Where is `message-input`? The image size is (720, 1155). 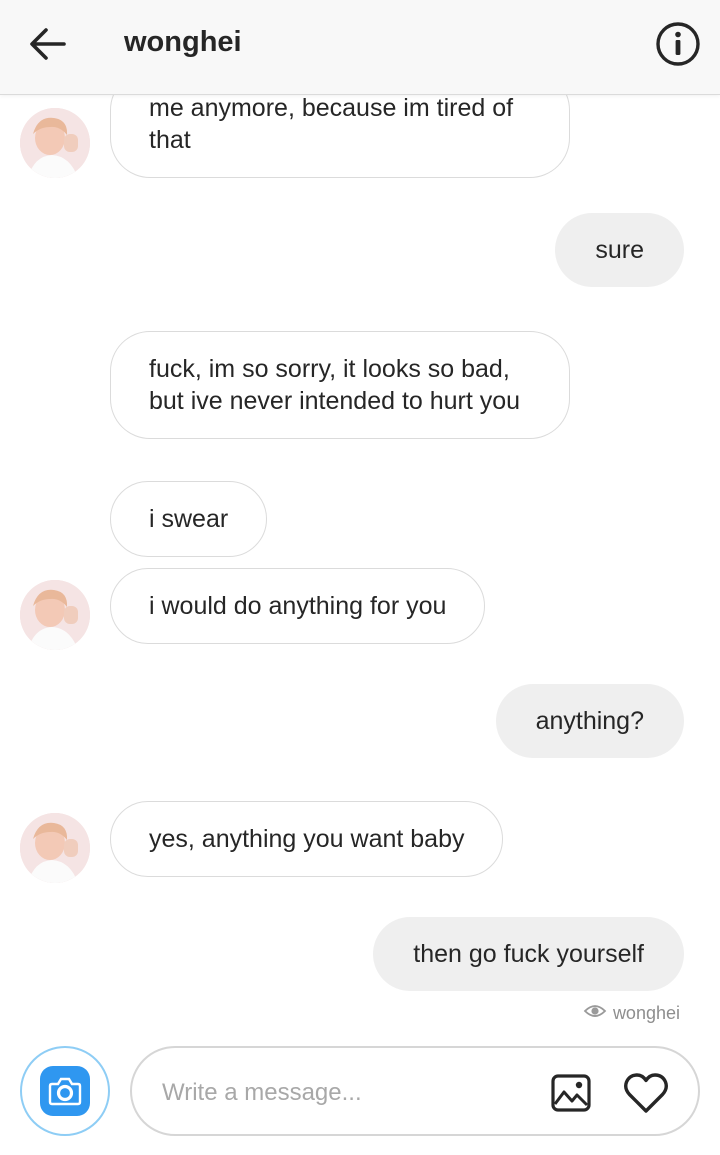 message-input is located at coordinates (347, 1093).